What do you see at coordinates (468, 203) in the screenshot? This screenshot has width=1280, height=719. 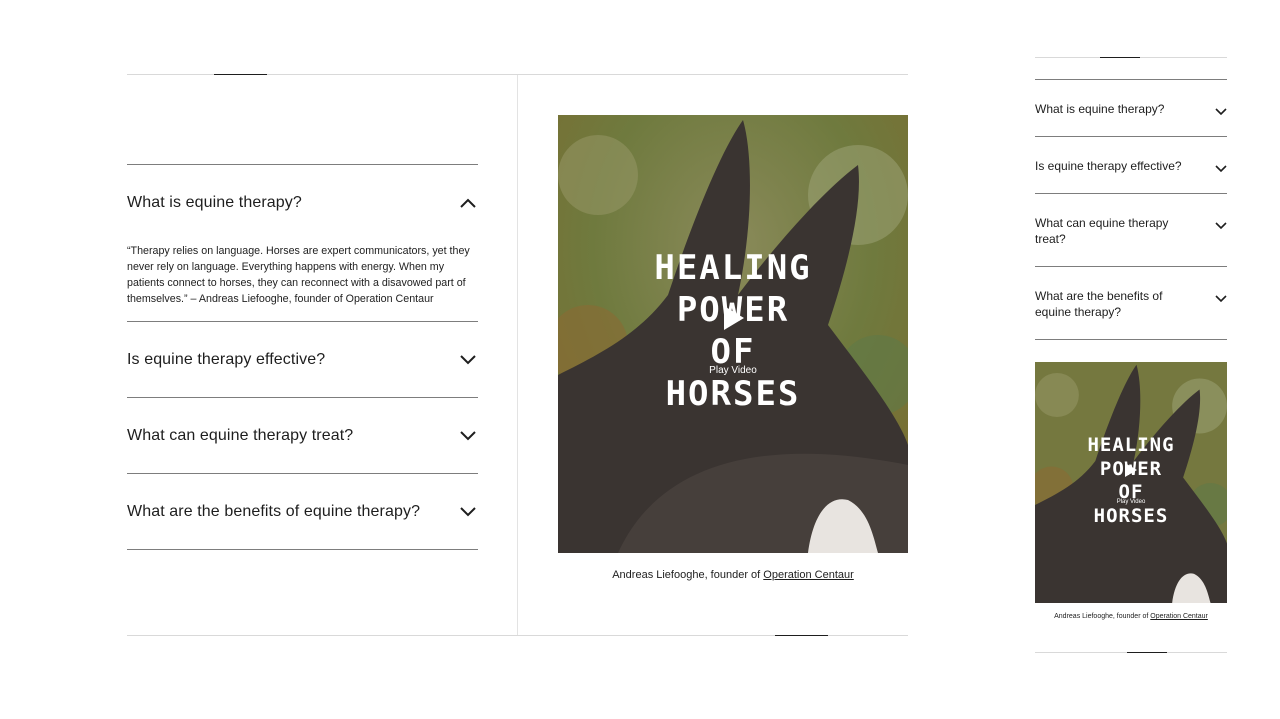 I see `chevron-up-icon` at bounding box center [468, 203].